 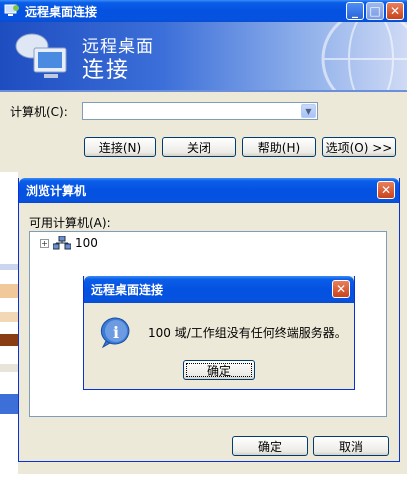 I want to click on computer-combobox: ▼, so click(x=200, y=111).